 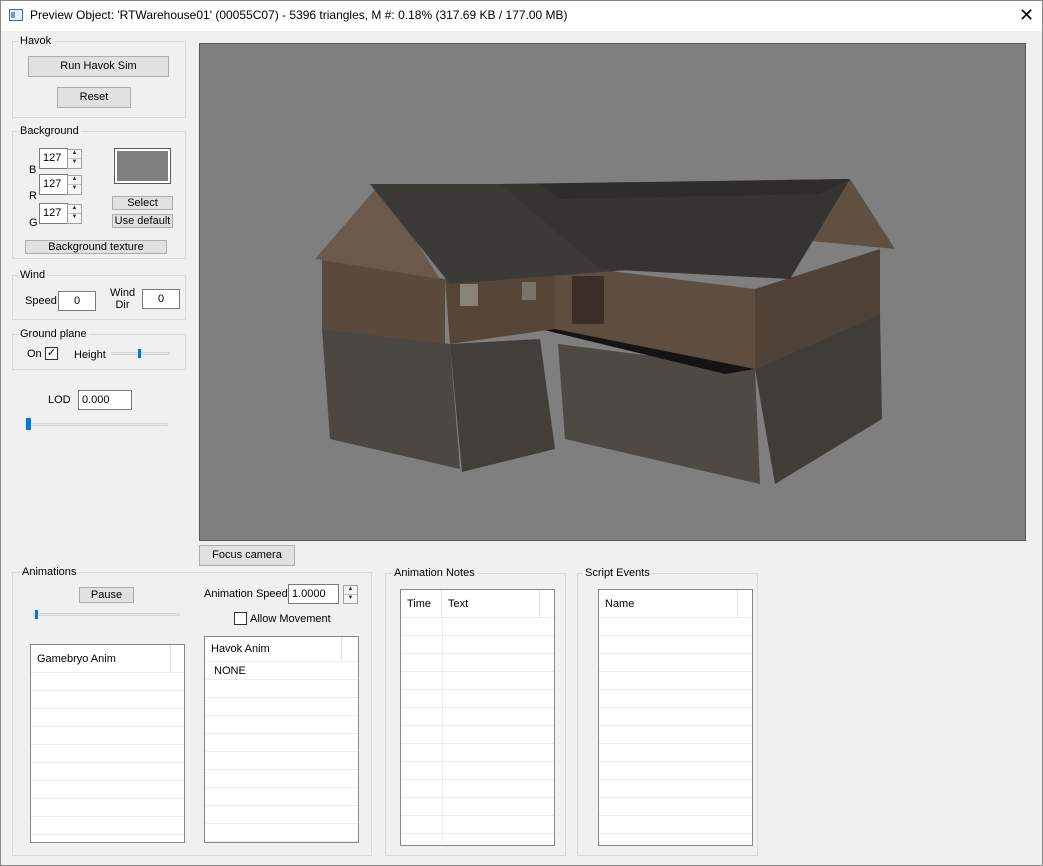 What do you see at coordinates (36, 614) in the screenshot?
I see `animation-time-slider-thumb` at bounding box center [36, 614].